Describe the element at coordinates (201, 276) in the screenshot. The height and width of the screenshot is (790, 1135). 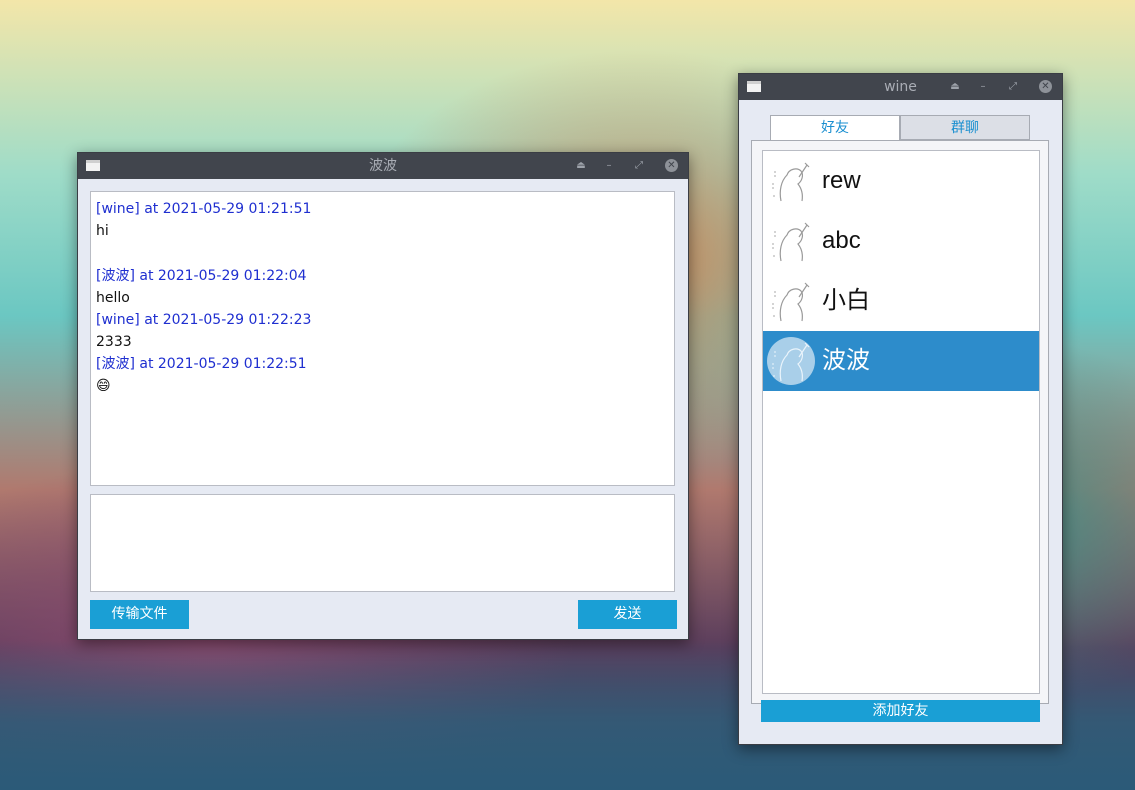
I see `message-header: [波波] at 2021-05-29 01:22:04` at that location.